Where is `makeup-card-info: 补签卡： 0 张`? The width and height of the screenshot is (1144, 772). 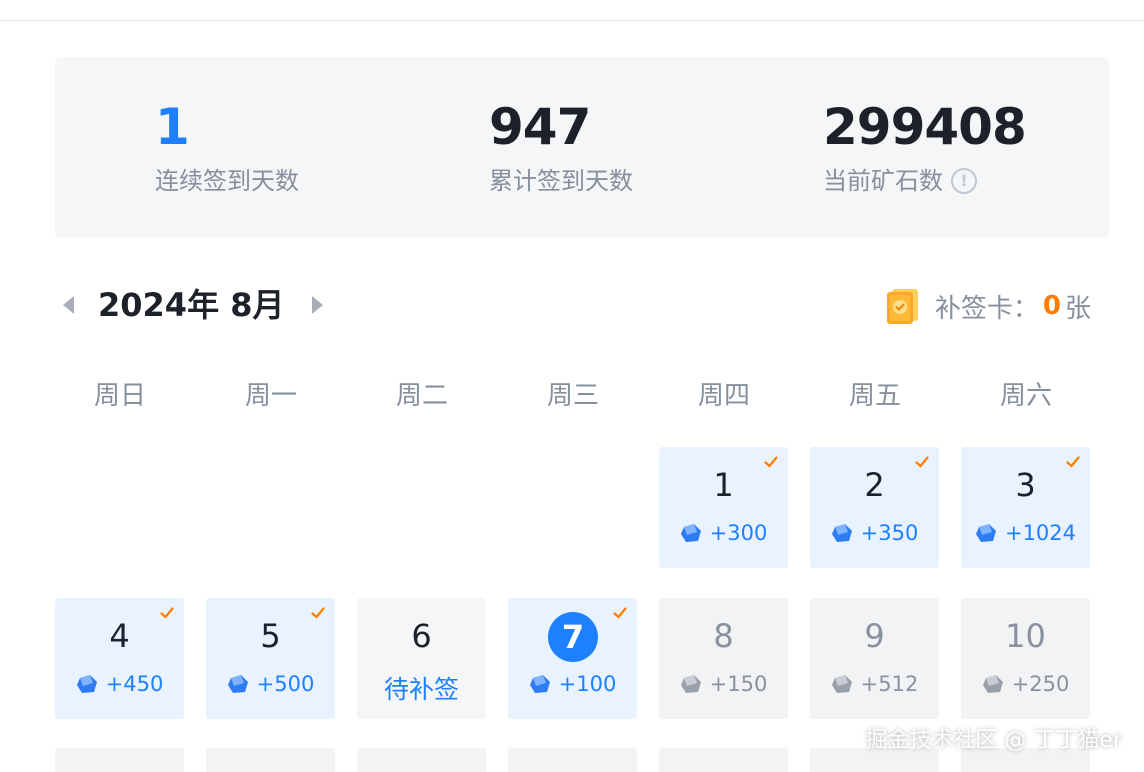 makeup-card-info: 补签卡： 0 张 is located at coordinates (987, 306).